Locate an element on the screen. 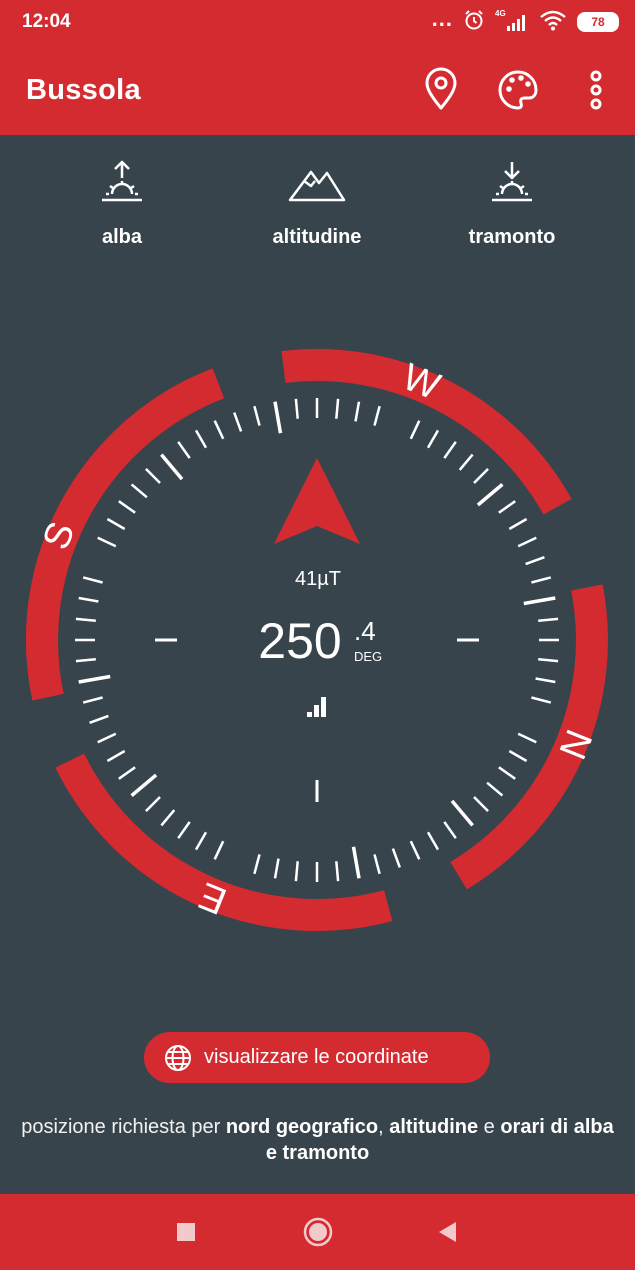 The image size is (635, 1270). show-coordinates-label: visualizzare le coordinate is located at coordinates (316, 1057).